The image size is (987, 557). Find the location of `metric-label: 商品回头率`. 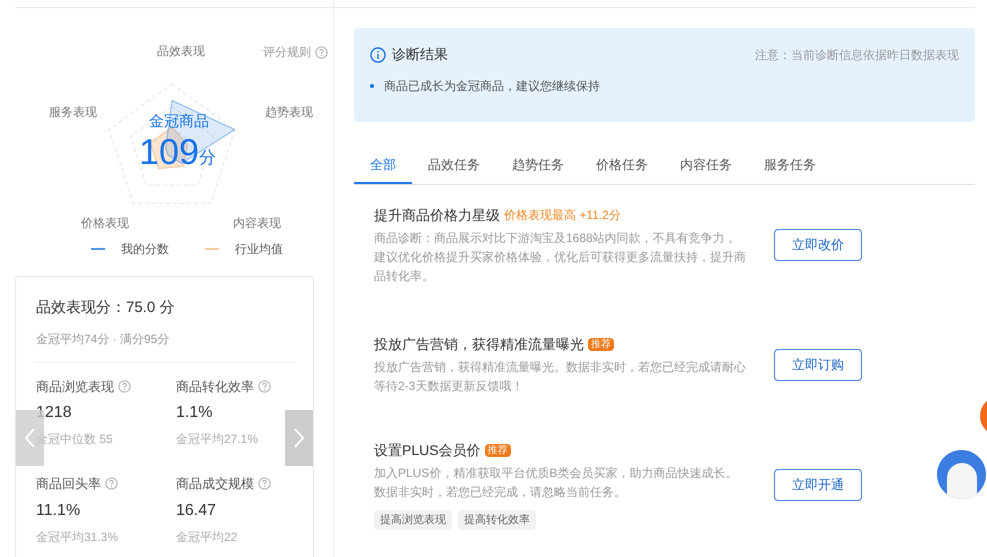

metric-label: 商品回头率 is located at coordinates (68, 484).